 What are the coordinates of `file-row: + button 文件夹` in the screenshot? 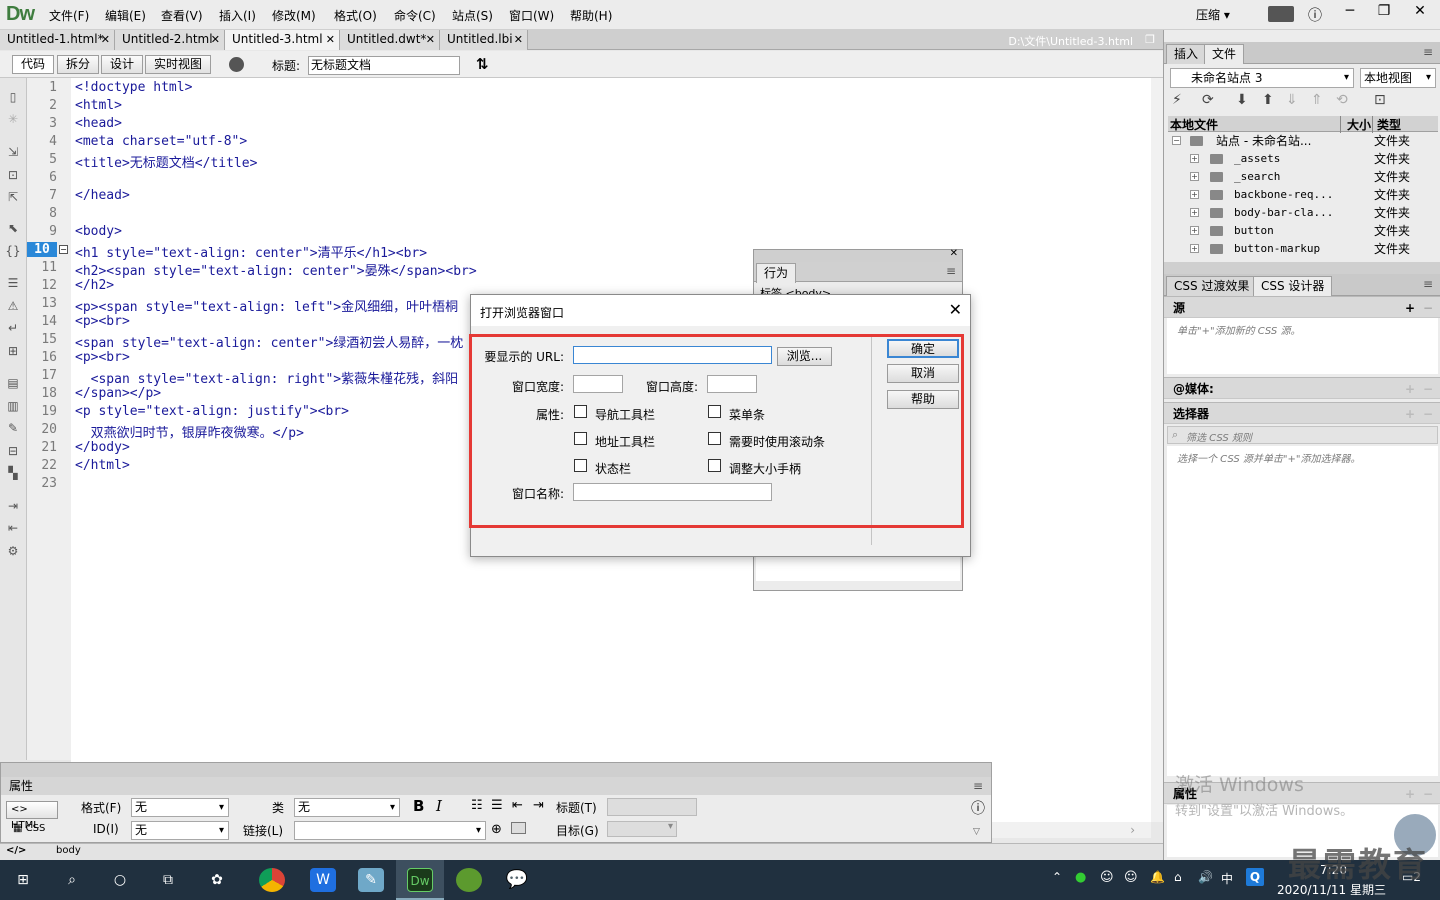 It's located at (1295, 231).